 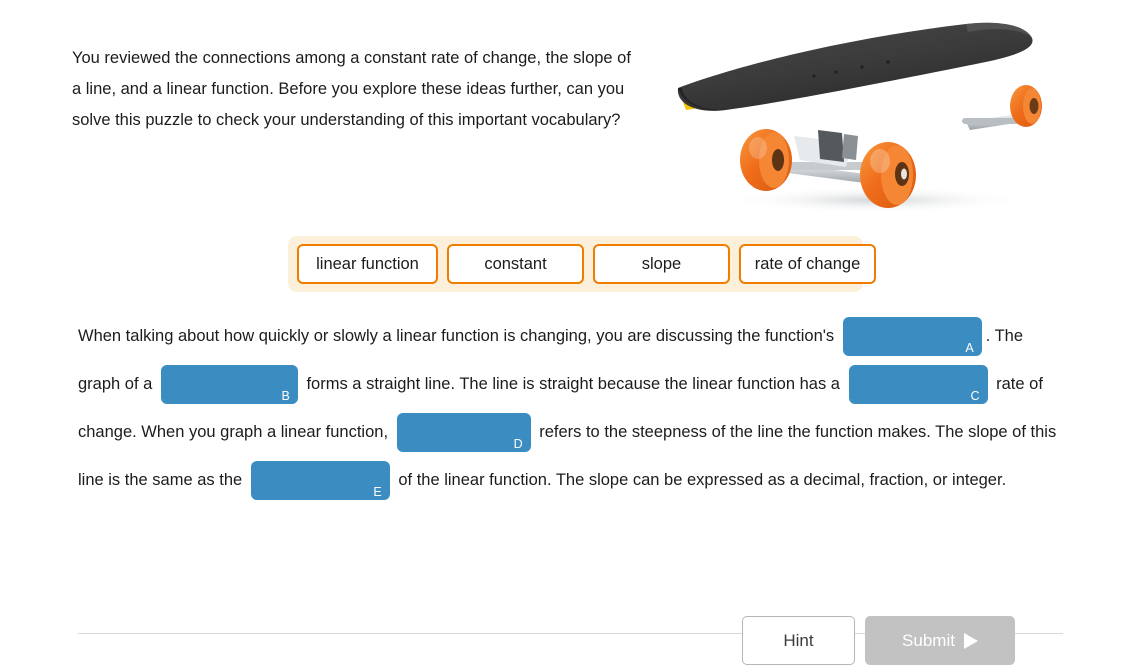 I want to click on submit-button-label: Submit, so click(x=928, y=640).